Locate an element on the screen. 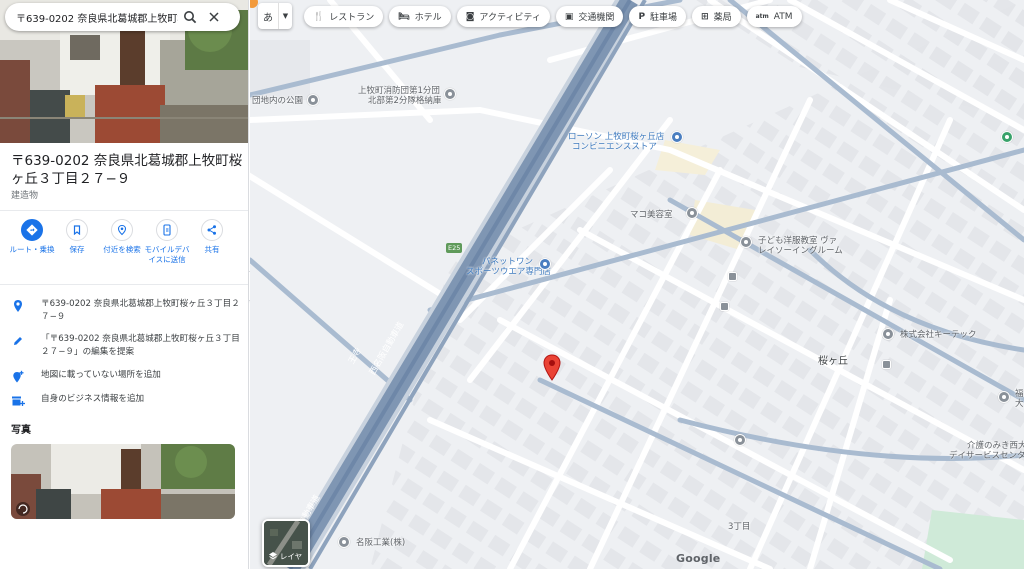 This screenshot has width=1024, height=569. chip-pharmacy-label: 薬局 is located at coordinates (722, 18).